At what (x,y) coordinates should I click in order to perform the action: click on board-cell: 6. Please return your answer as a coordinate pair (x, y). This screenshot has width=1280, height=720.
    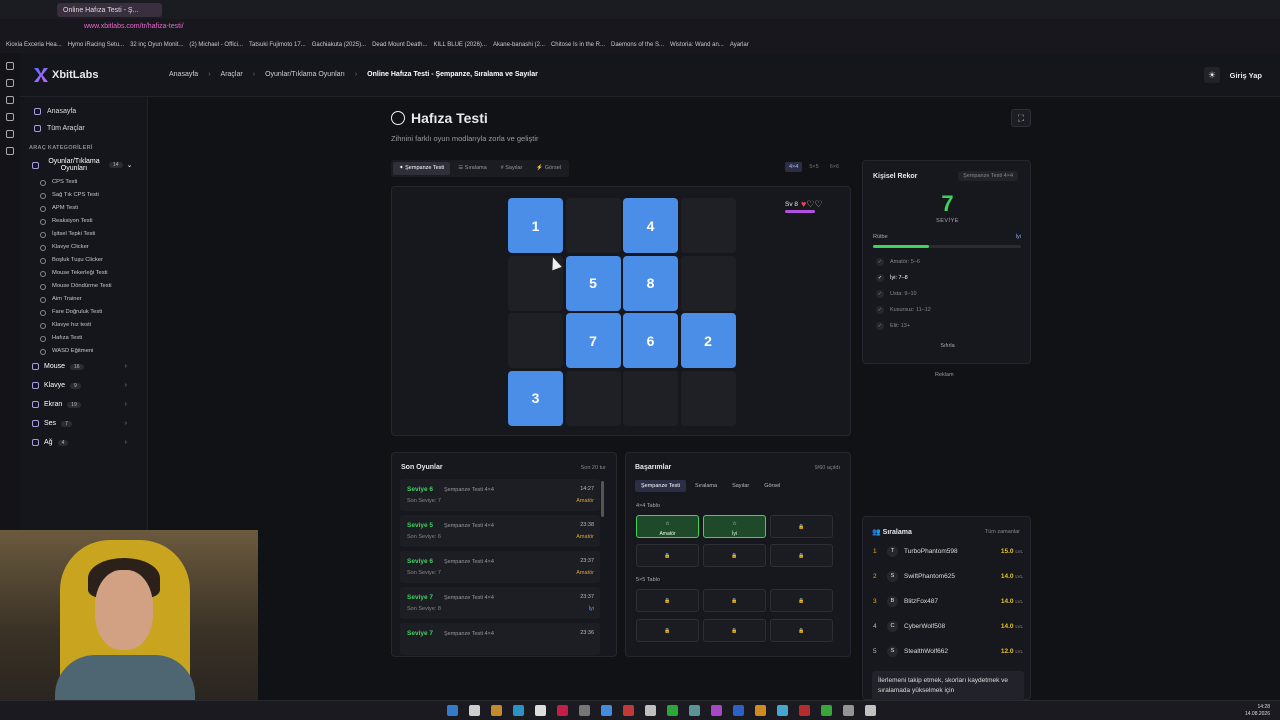
    Looking at the image, I should click on (650, 340).